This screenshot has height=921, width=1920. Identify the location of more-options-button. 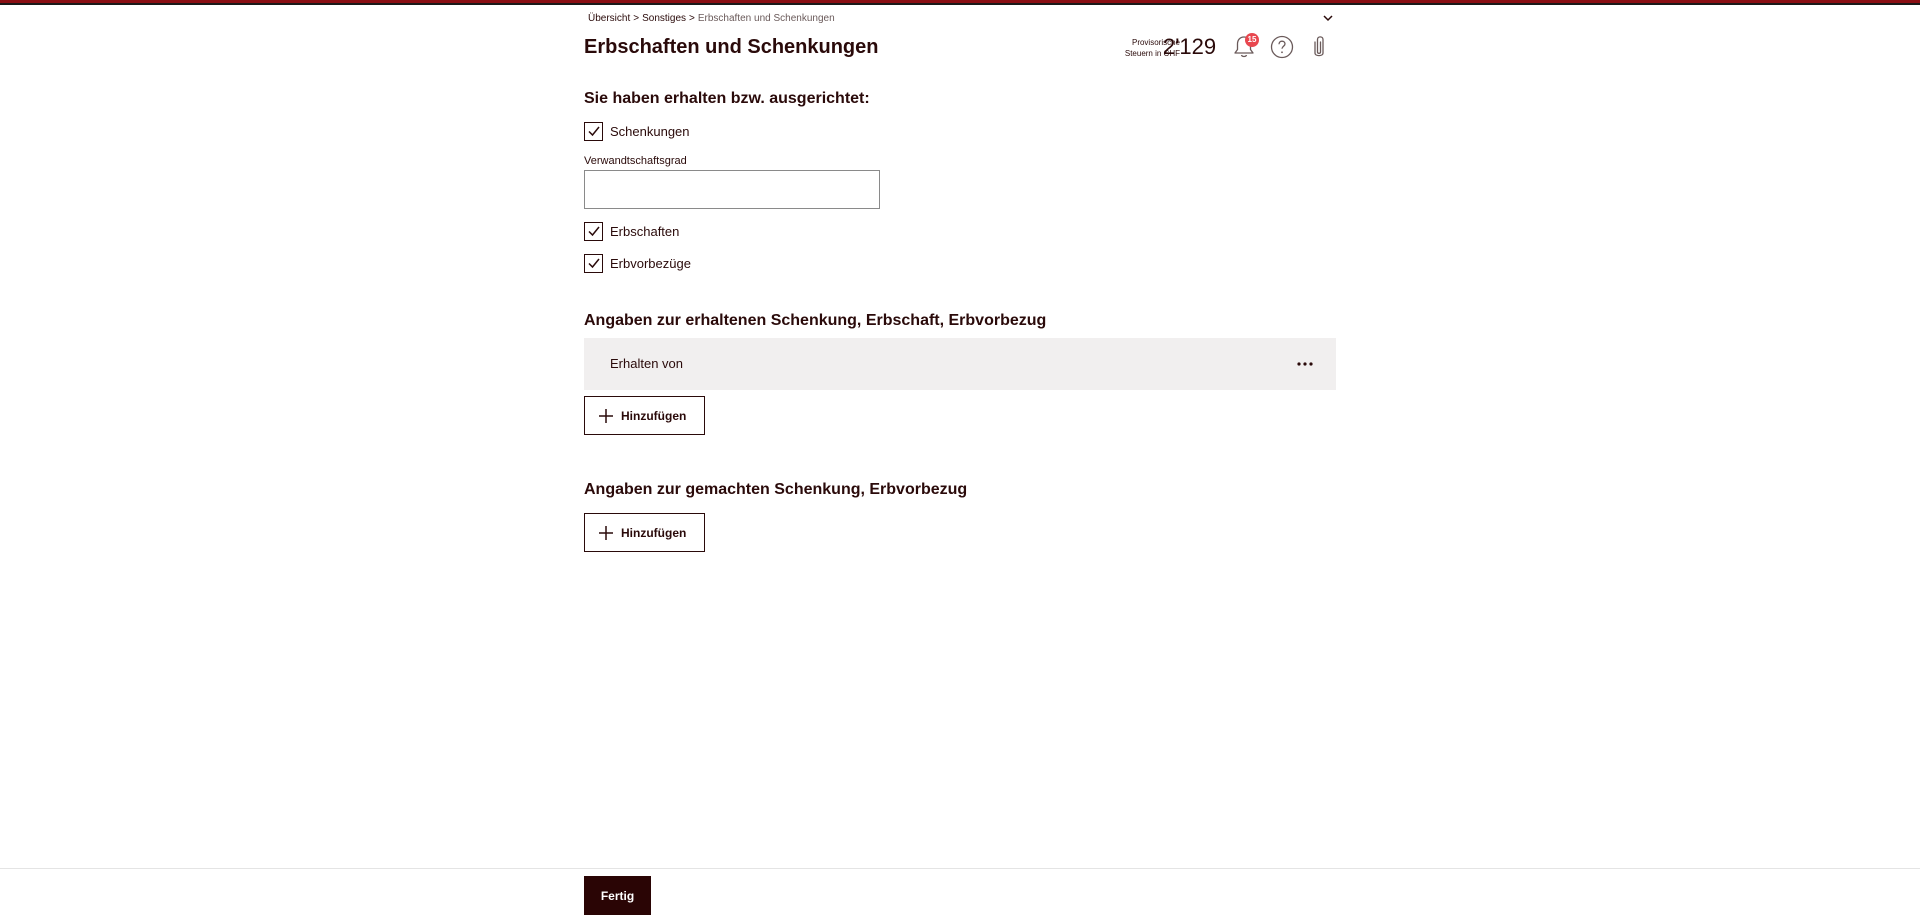
(1305, 364).